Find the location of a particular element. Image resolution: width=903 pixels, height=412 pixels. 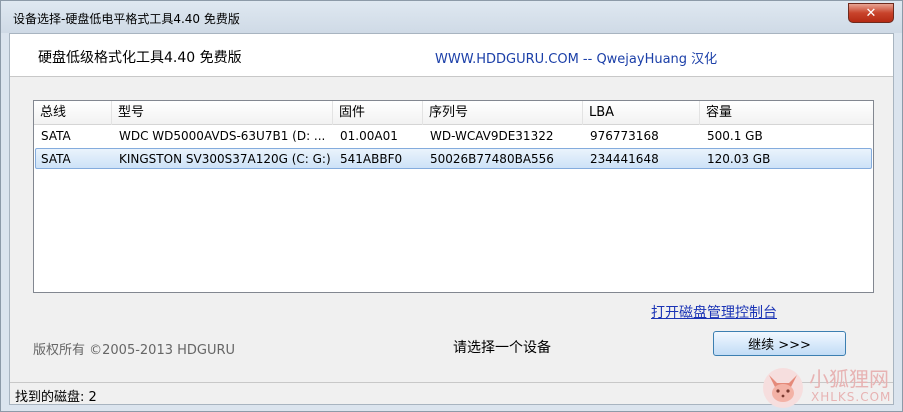

watermark-subtext: XHLKS.COM is located at coordinates (851, 397).